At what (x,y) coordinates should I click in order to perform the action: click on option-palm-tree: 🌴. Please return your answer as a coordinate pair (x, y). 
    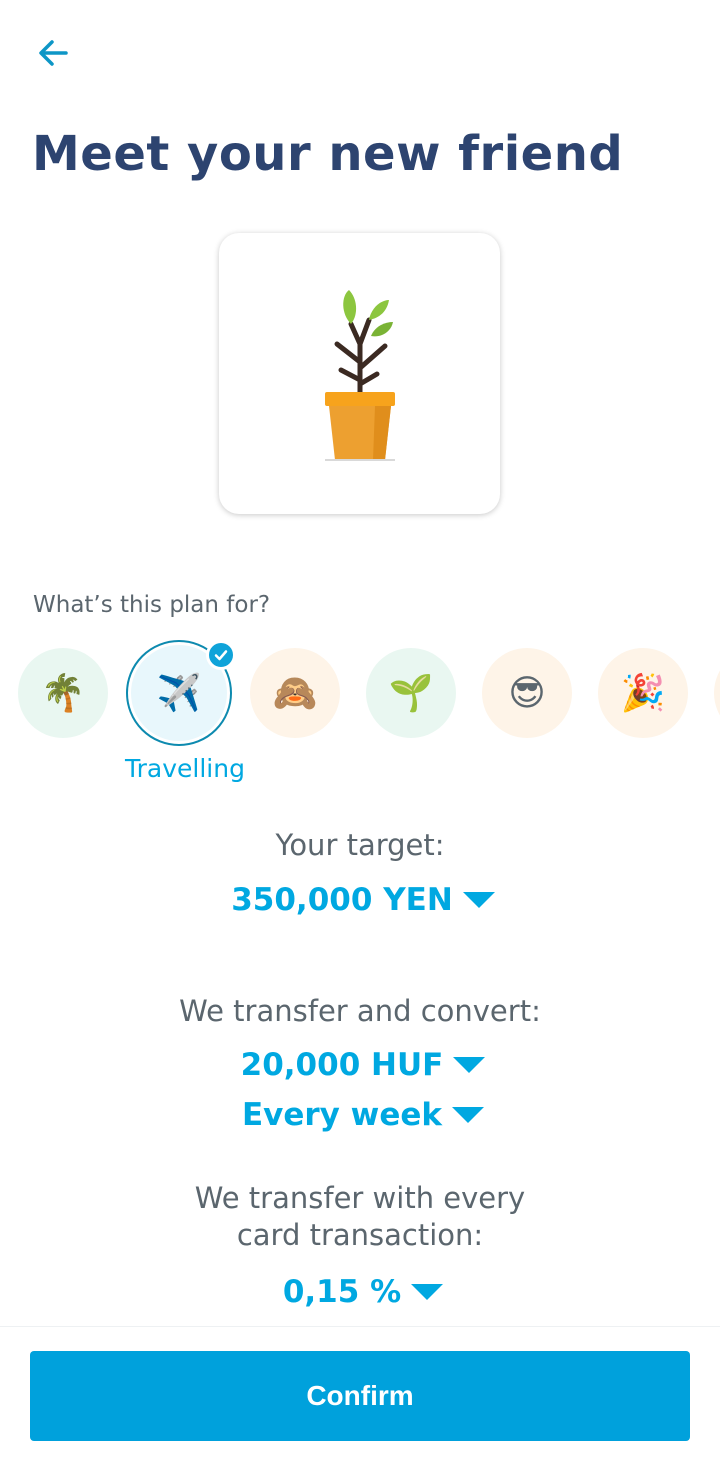
    Looking at the image, I should click on (63, 693).